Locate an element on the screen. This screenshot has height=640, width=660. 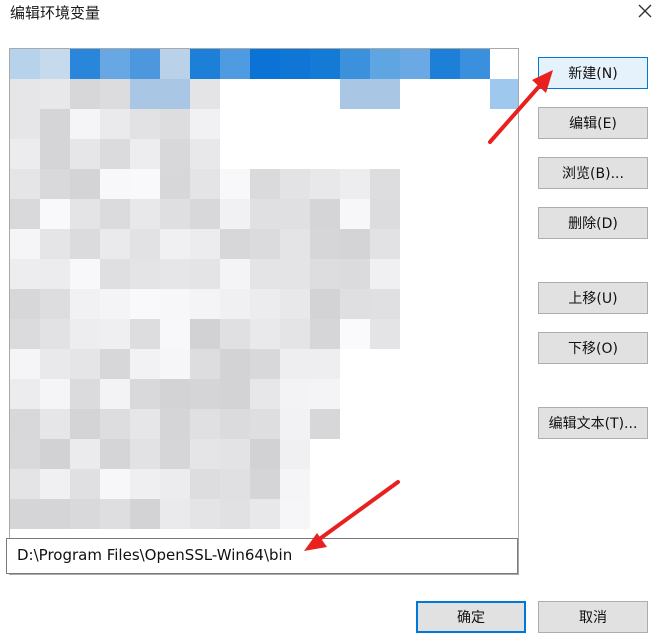
path-list-item-selected: D:\Program Files\OpenSSL-Win64\bin is located at coordinates (262, 556).